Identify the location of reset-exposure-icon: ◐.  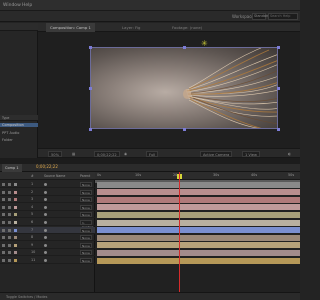
(289, 154).